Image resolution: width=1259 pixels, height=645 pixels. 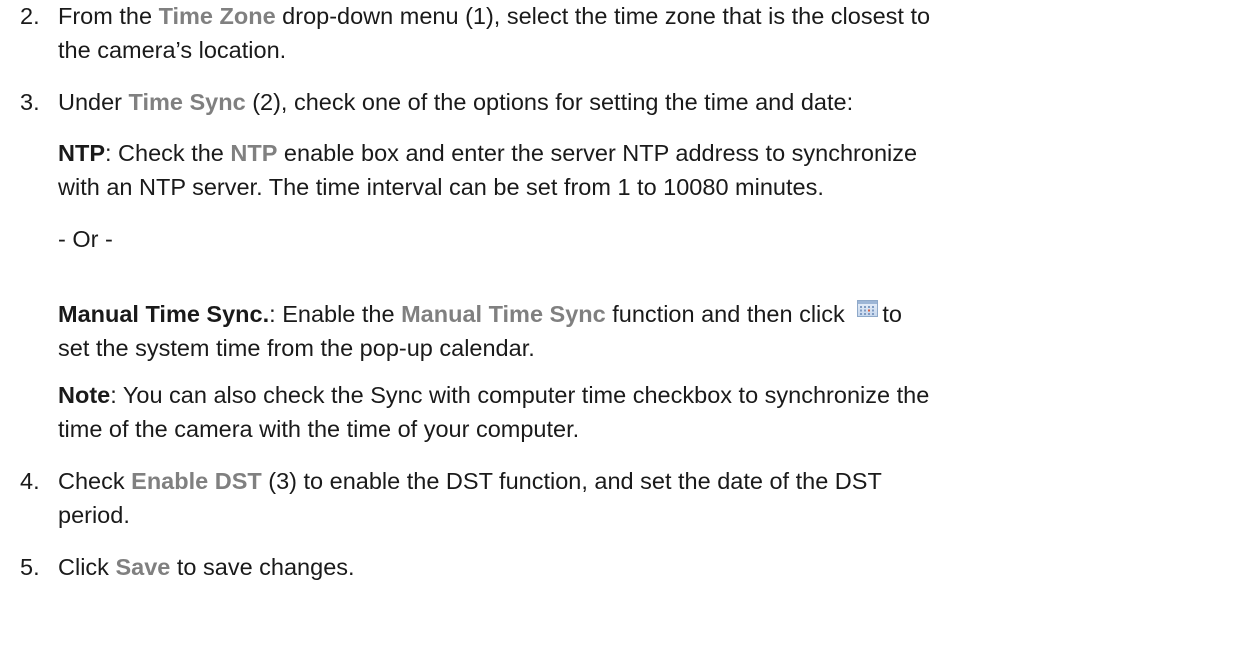 I want to click on ui-label-ntp: NTP, so click(x=254, y=153).